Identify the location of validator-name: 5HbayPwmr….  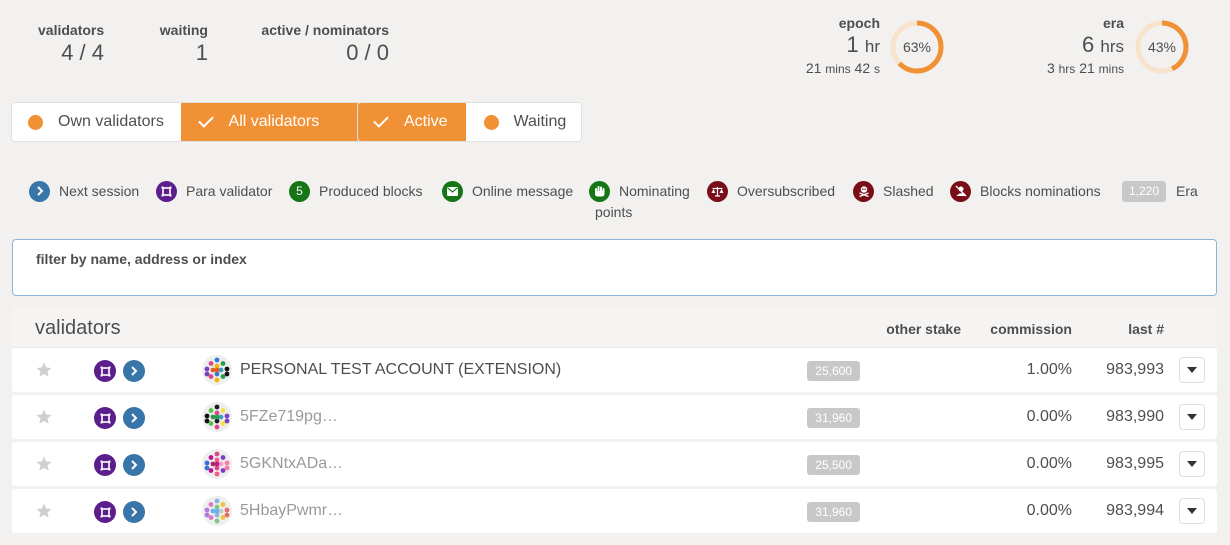
(291, 511).